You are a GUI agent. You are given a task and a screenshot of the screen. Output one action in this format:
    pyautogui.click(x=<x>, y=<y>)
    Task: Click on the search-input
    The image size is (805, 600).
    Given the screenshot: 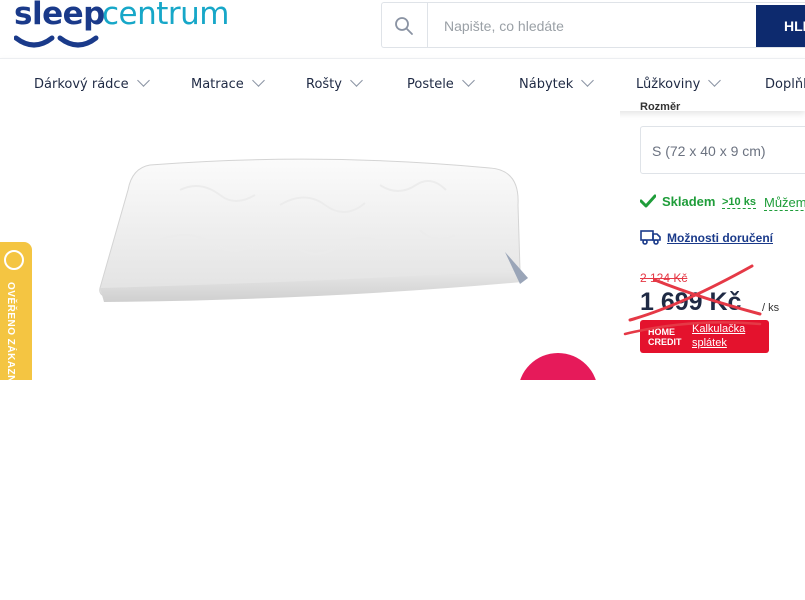 What is the action you would take?
    pyautogui.click(x=594, y=26)
    